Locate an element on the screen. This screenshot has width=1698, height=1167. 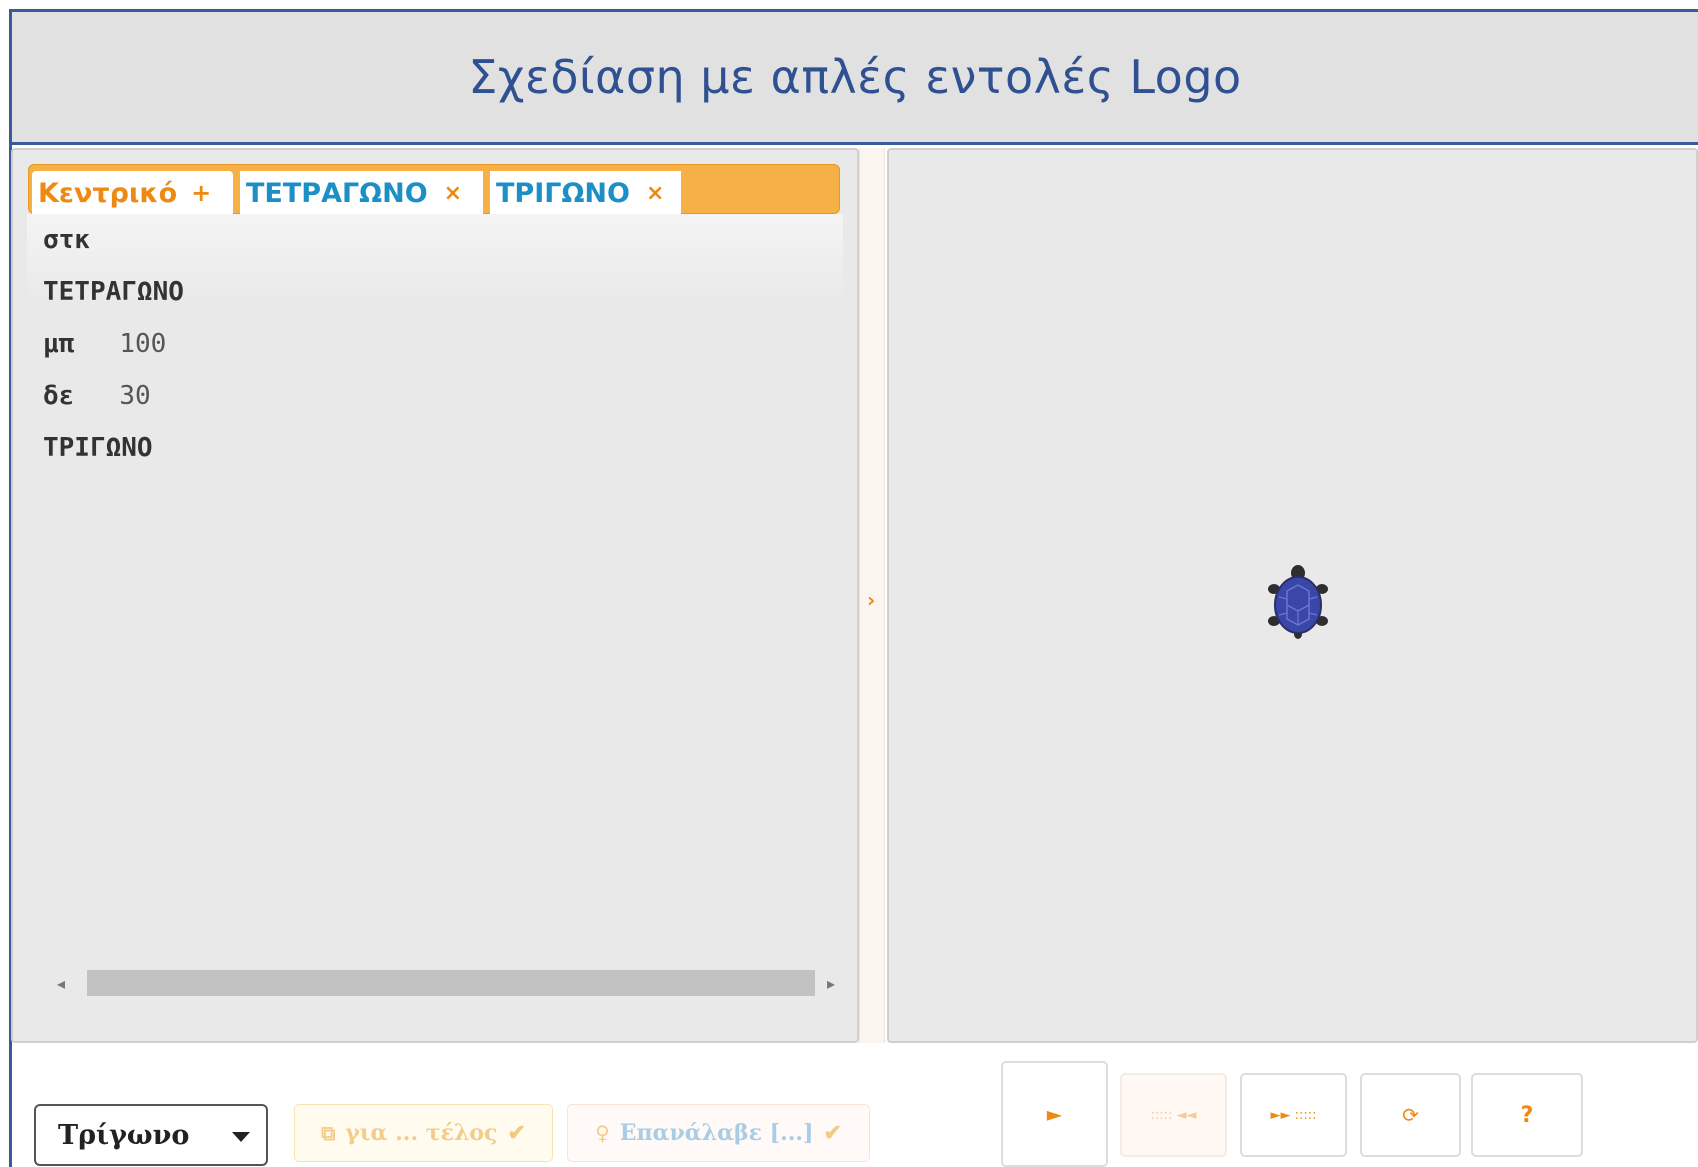
horizontal-scrollbar: ◂ ▸ is located at coordinates (438, 983).